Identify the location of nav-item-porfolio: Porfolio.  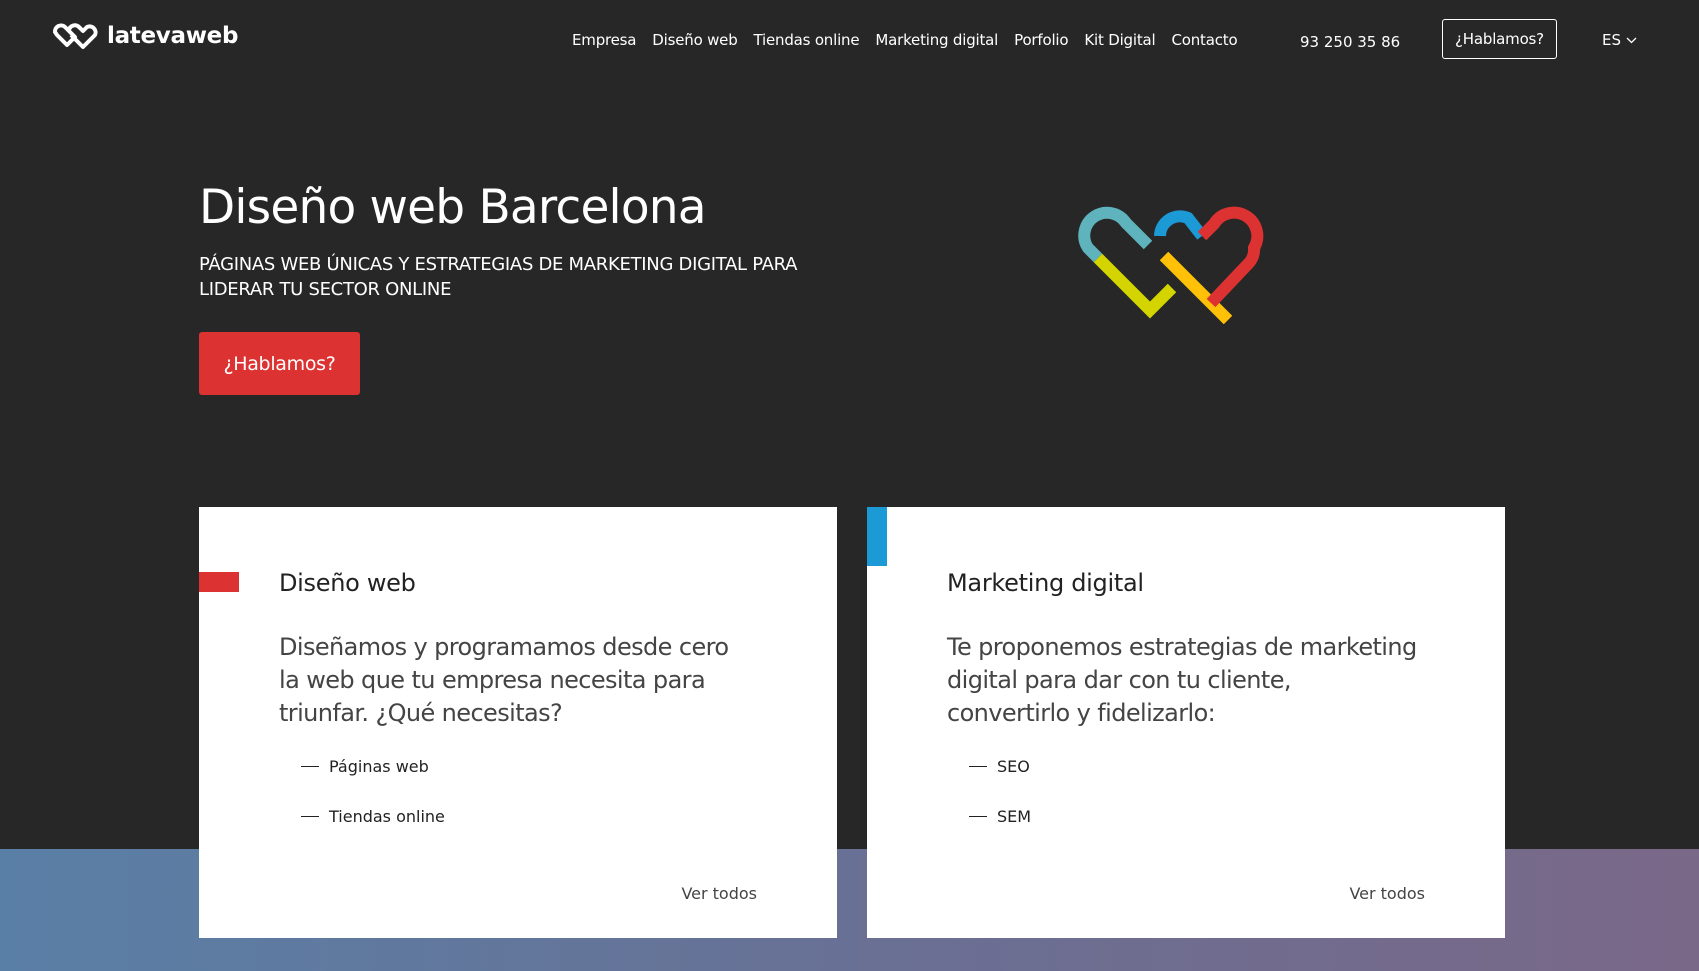
(1041, 40).